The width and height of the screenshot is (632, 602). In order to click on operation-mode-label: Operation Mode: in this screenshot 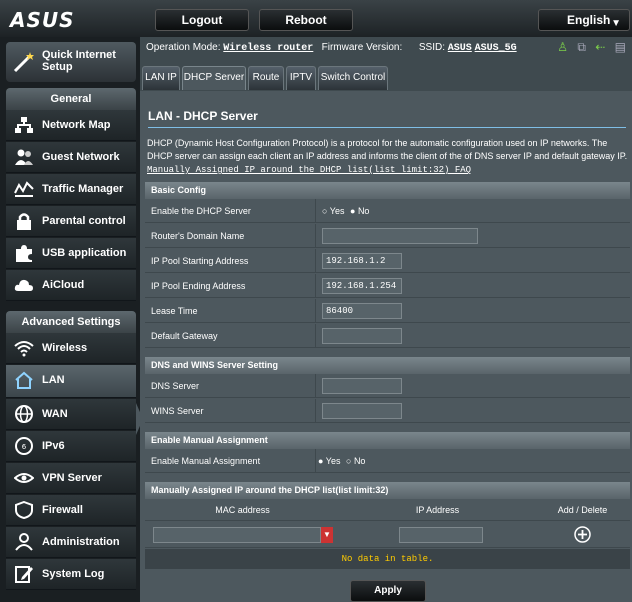, I will do `click(183, 47)`.